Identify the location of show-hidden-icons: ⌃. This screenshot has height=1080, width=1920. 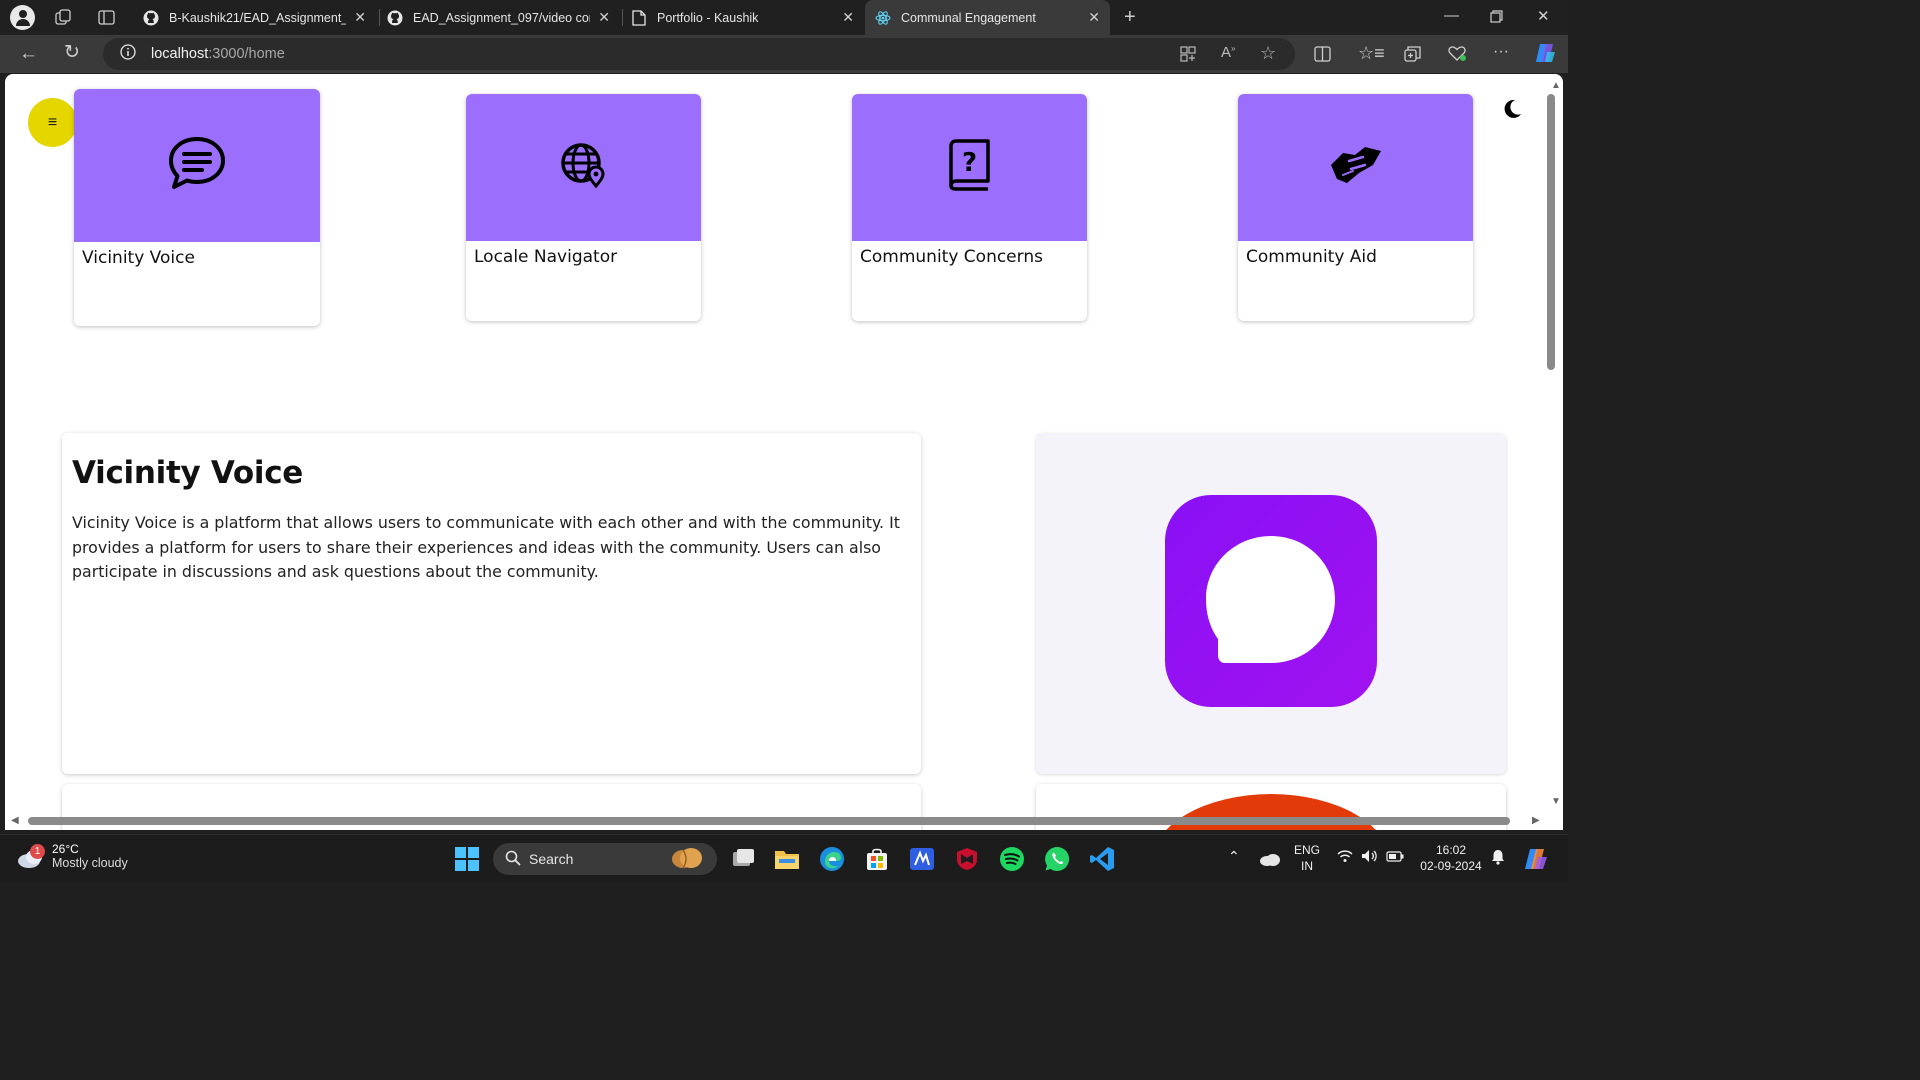
(1234, 856).